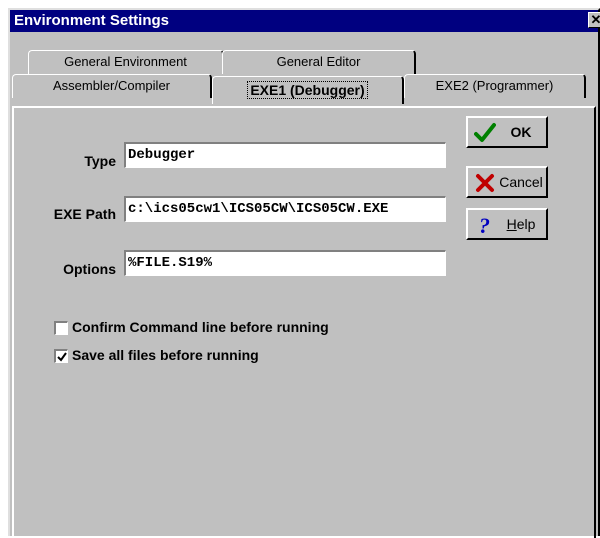 This screenshot has height=538, width=600. I want to click on tab-label: Assembler/Compiler, so click(111, 85).